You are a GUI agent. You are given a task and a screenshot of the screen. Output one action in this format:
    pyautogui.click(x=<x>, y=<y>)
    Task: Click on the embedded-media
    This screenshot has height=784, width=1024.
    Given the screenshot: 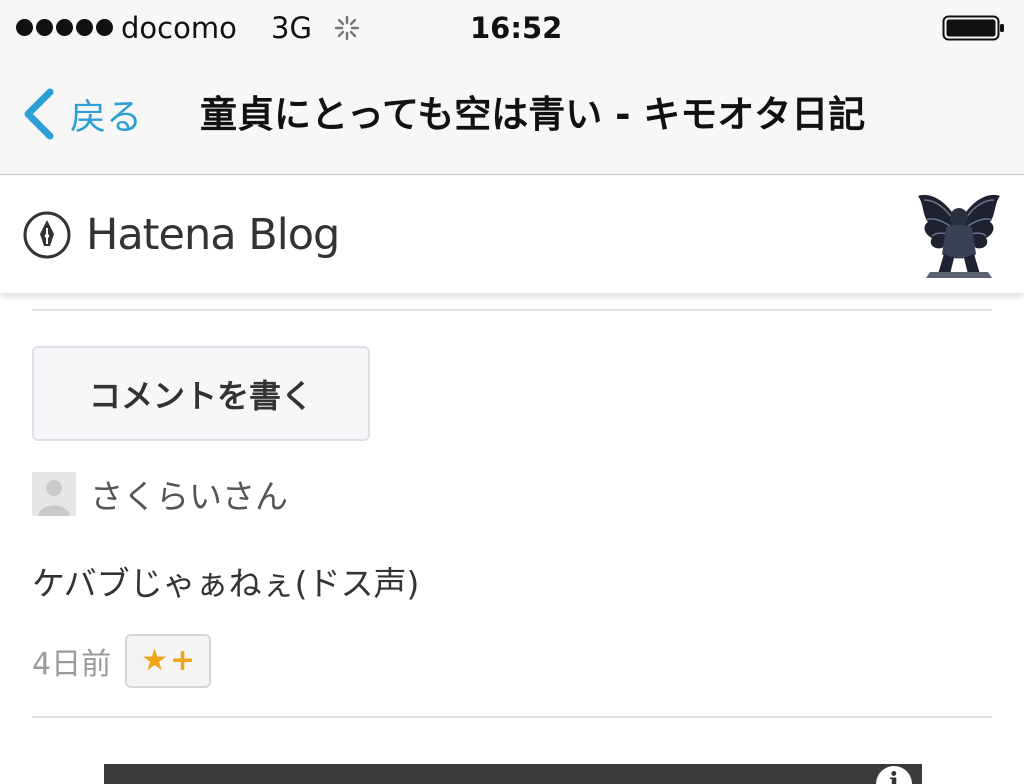 What is the action you would take?
    pyautogui.click(x=513, y=774)
    